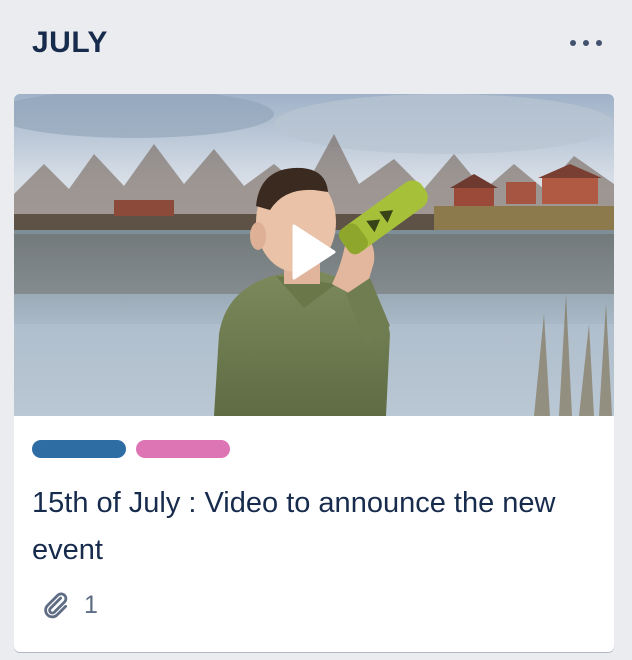 The height and width of the screenshot is (660, 632). What do you see at coordinates (91, 604) in the screenshot?
I see `attachment-count: 1` at bounding box center [91, 604].